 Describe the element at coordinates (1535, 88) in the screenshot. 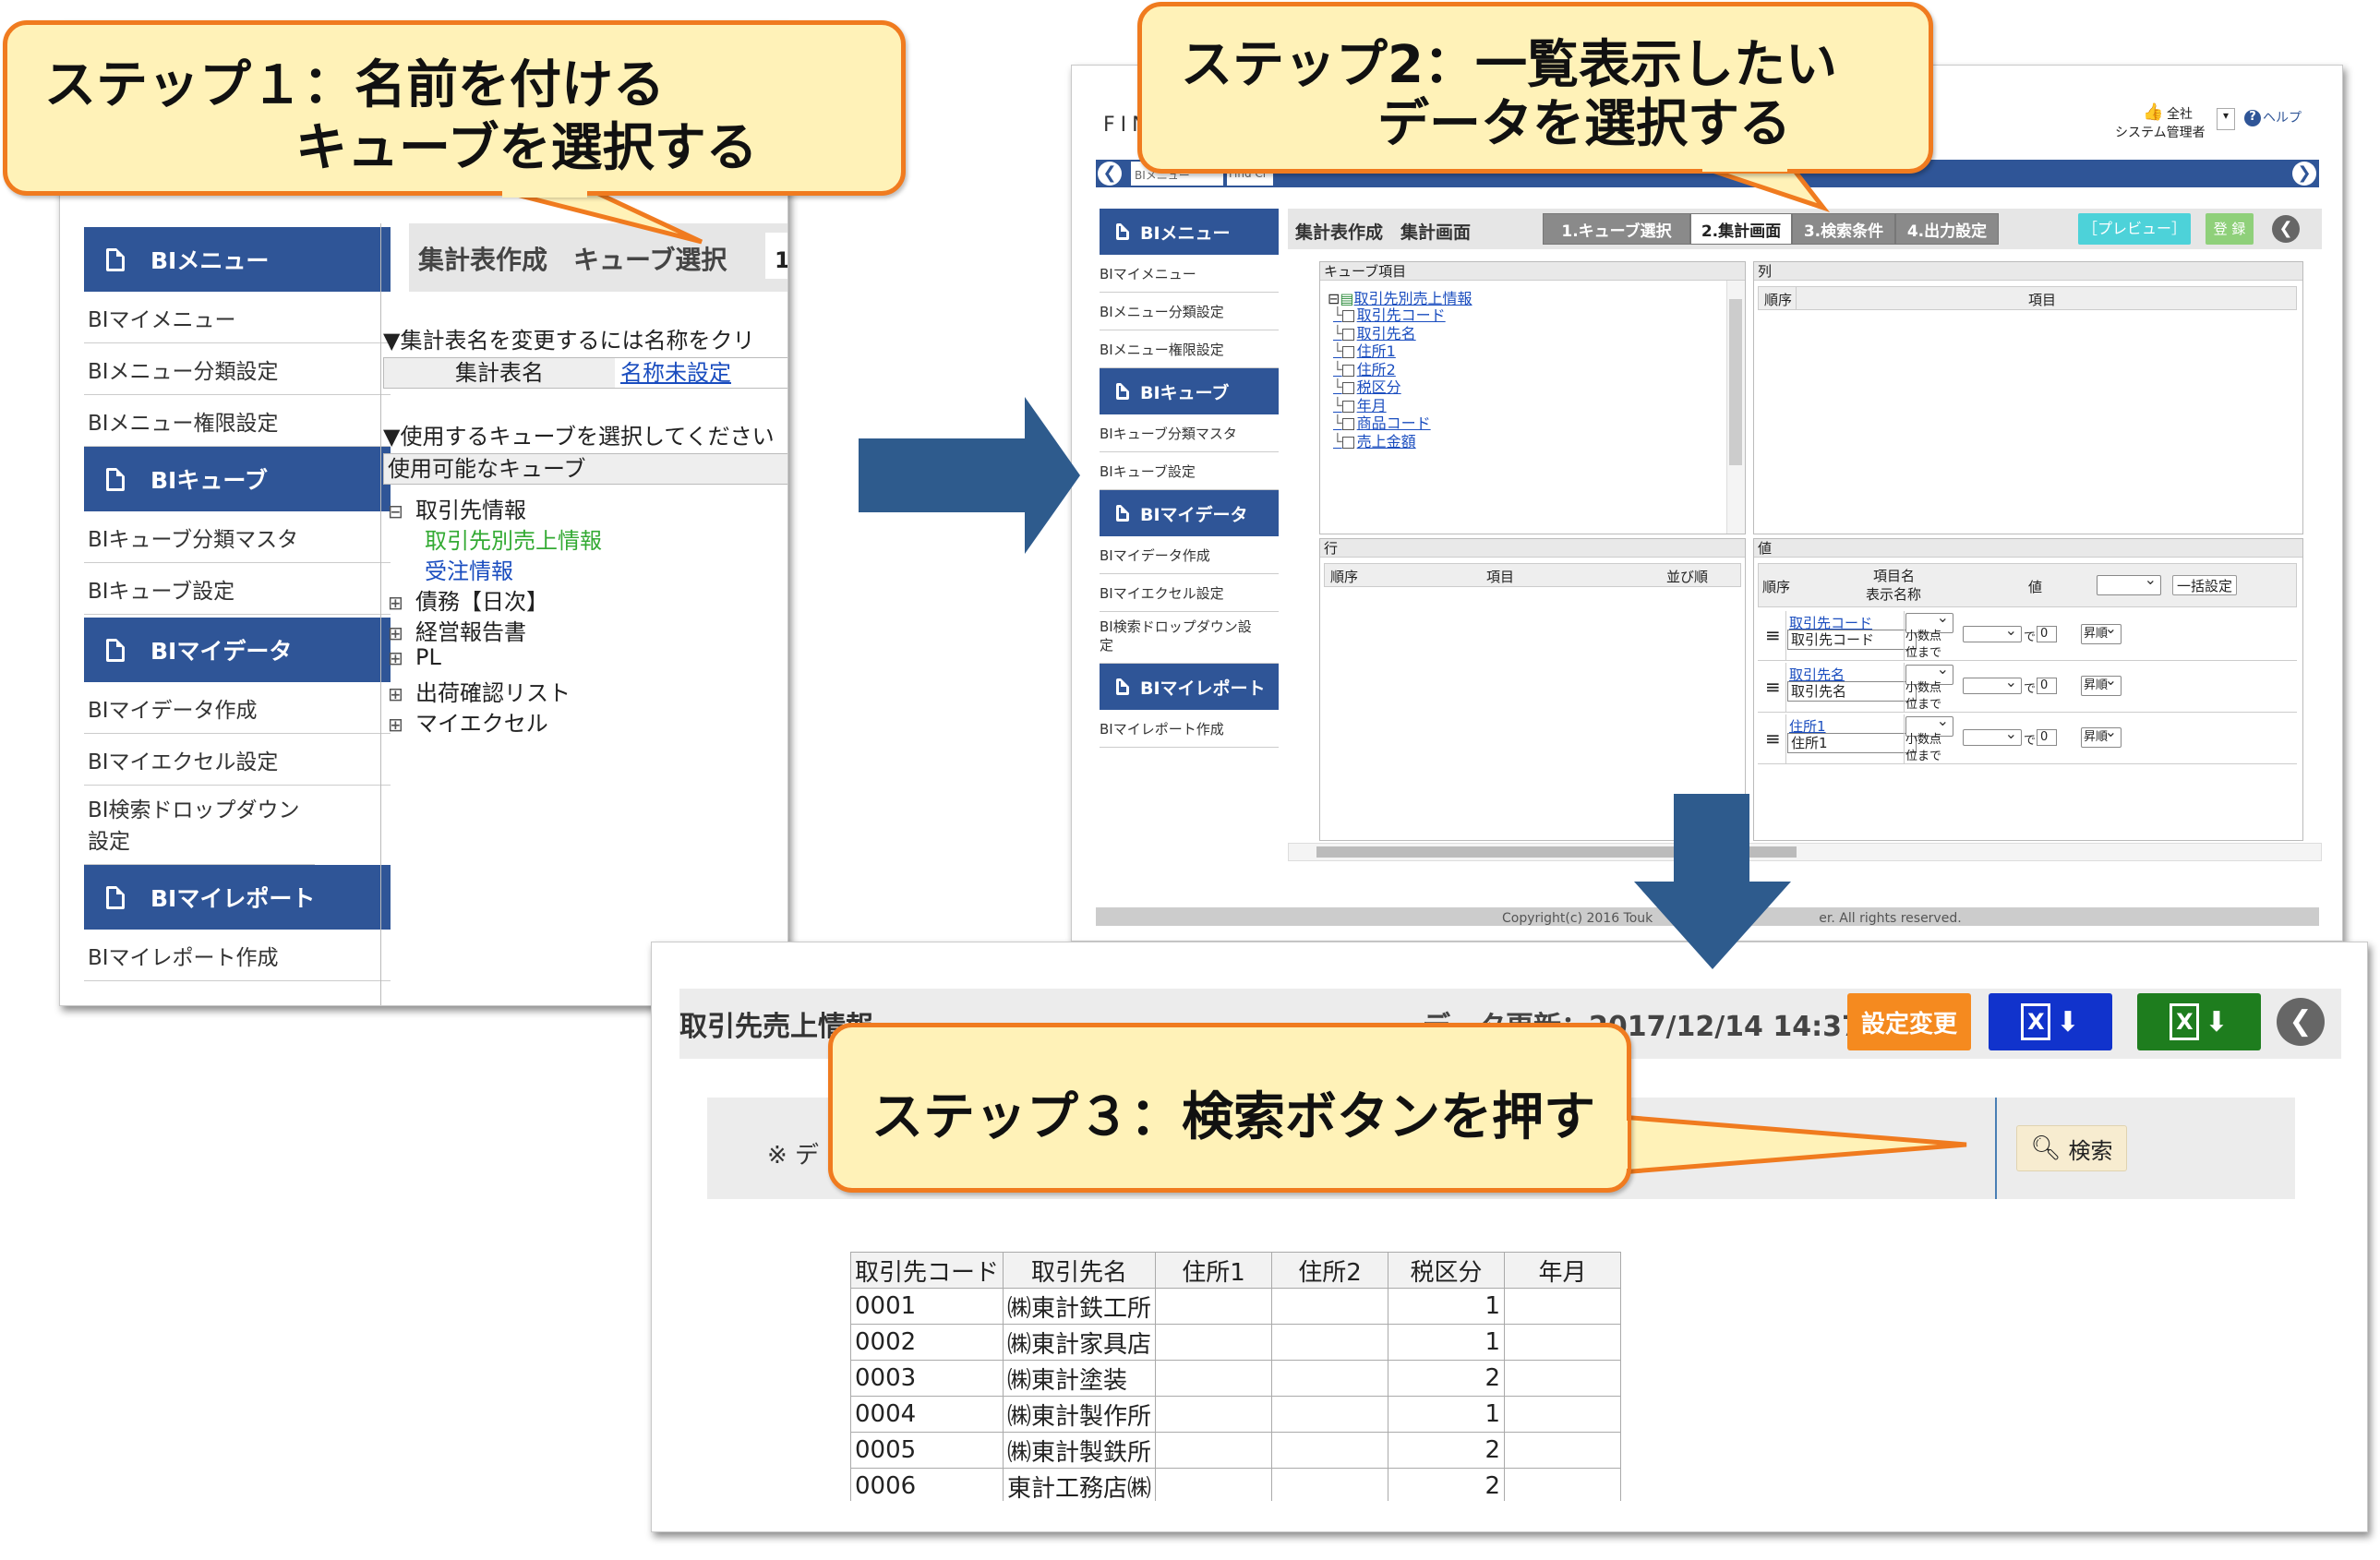

I see `callout-step2: ステップ2：一覧表示したい データを選択する` at that location.